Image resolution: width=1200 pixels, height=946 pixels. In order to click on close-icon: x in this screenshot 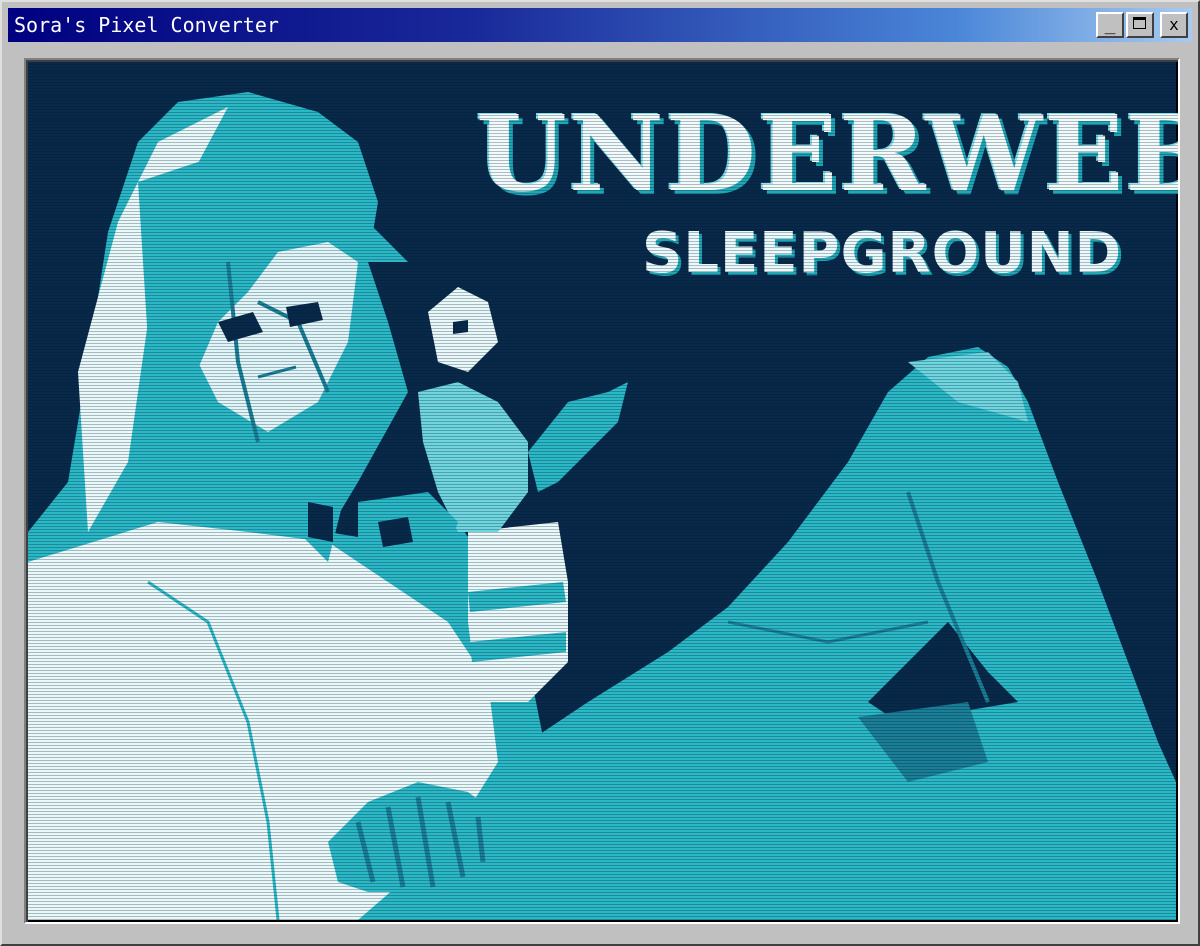, I will do `click(1174, 24)`.